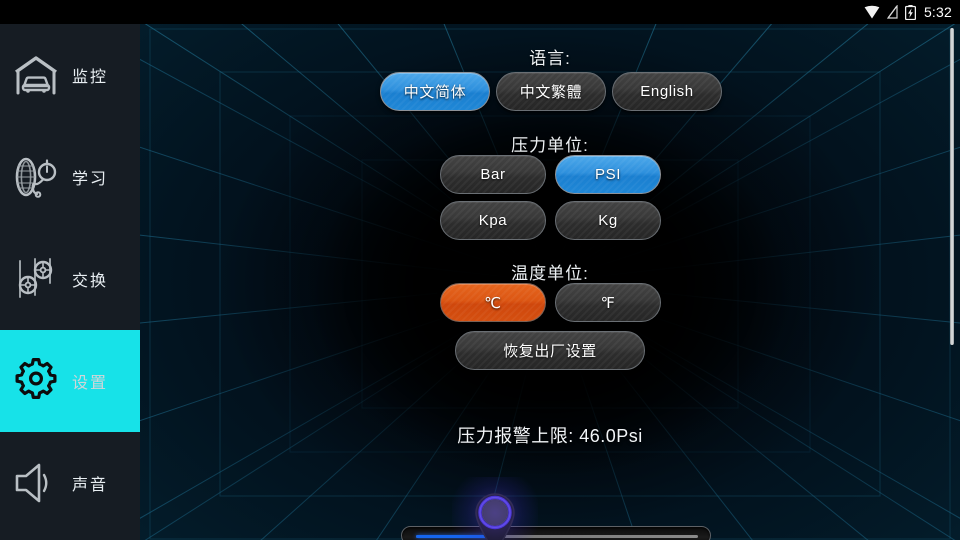 The width and height of the screenshot is (960, 540). I want to click on button-label: ℉, so click(608, 303).